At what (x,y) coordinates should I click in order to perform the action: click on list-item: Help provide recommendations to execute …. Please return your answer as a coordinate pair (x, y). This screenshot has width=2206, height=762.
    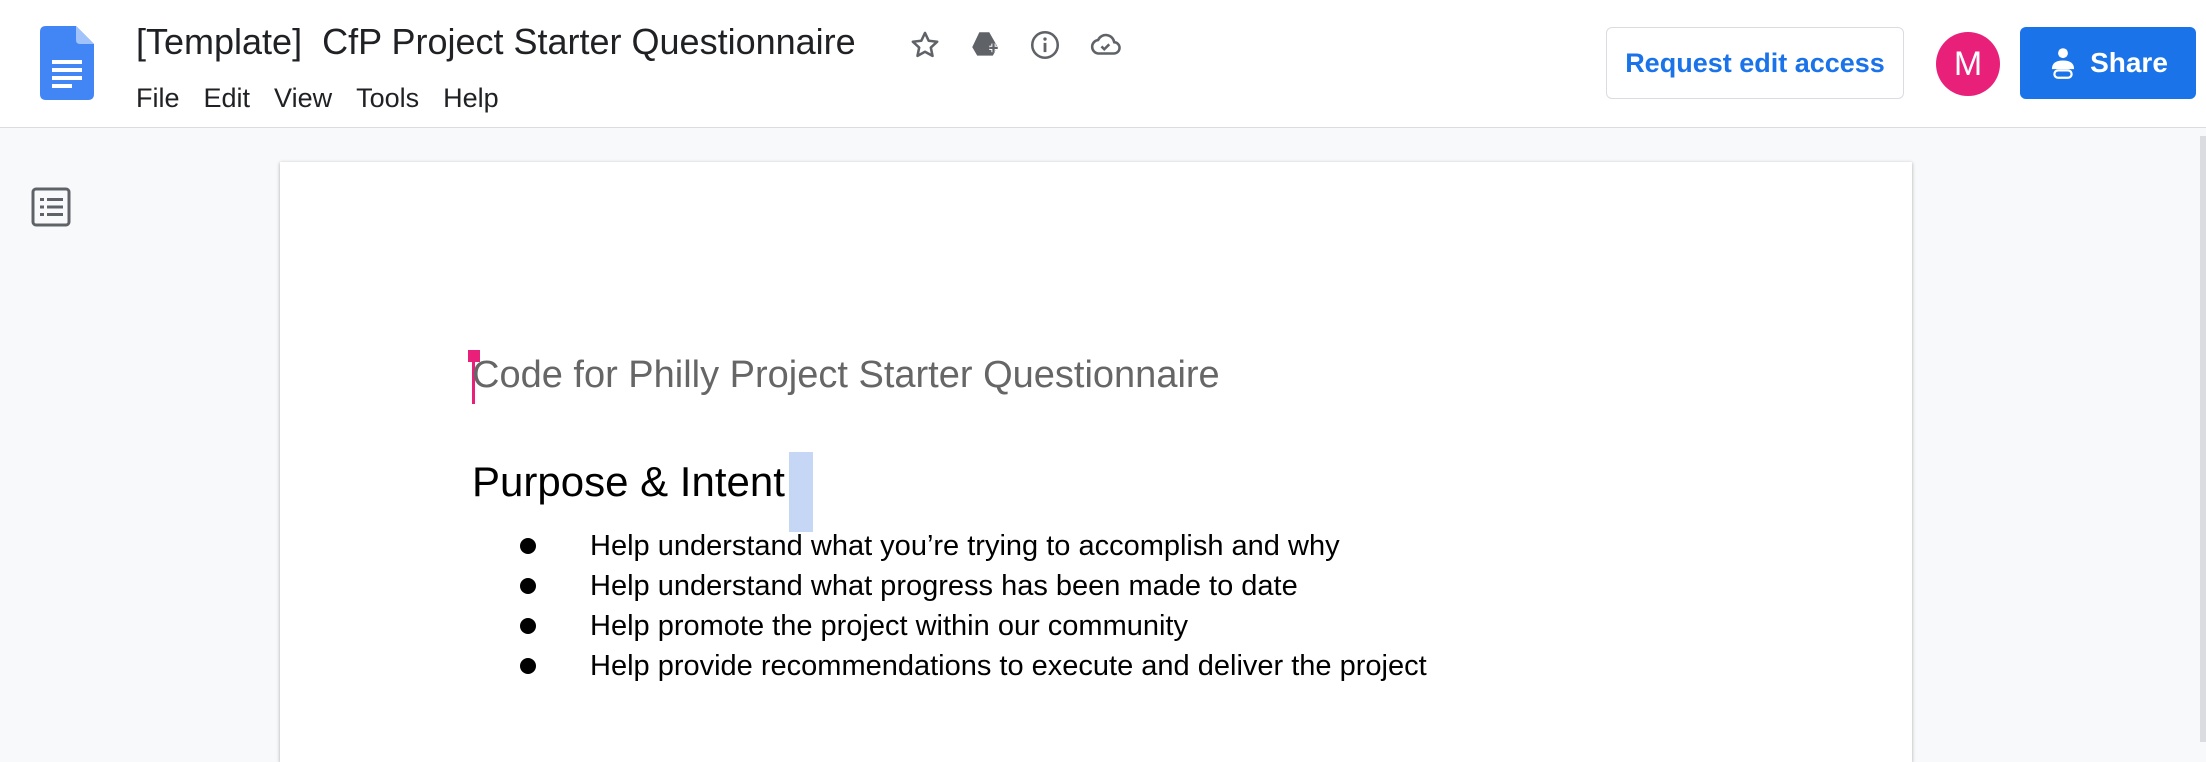
    Looking at the image, I should click on (973, 666).